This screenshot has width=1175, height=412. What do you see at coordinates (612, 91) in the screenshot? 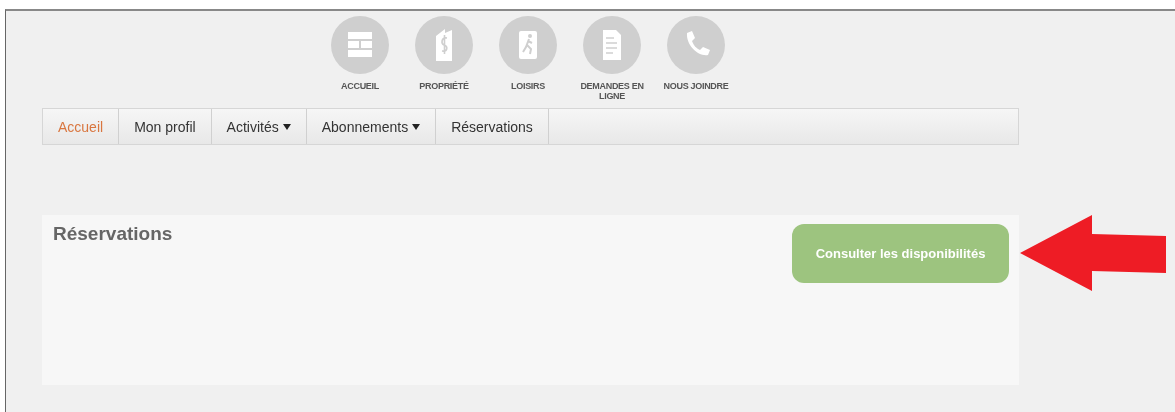
I see `menu-label: DEMANDES EN LIGNE` at bounding box center [612, 91].